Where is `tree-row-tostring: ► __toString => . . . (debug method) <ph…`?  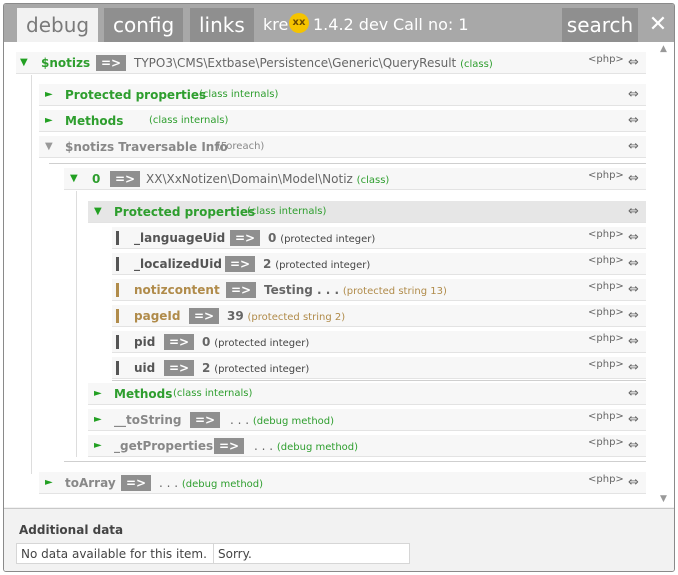 tree-row-tostring: ► __toString => . . . (debug method) <ph… is located at coordinates (367, 420).